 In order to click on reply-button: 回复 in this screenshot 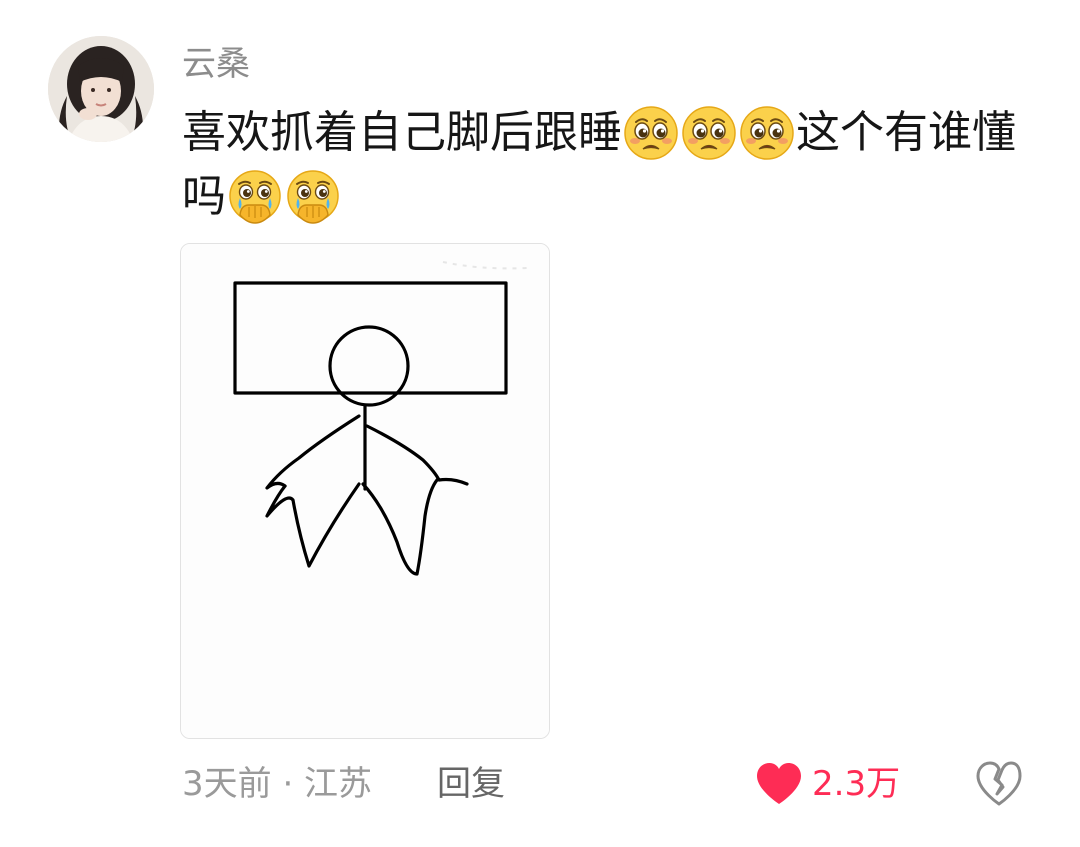, I will do `click(471, 784)`.